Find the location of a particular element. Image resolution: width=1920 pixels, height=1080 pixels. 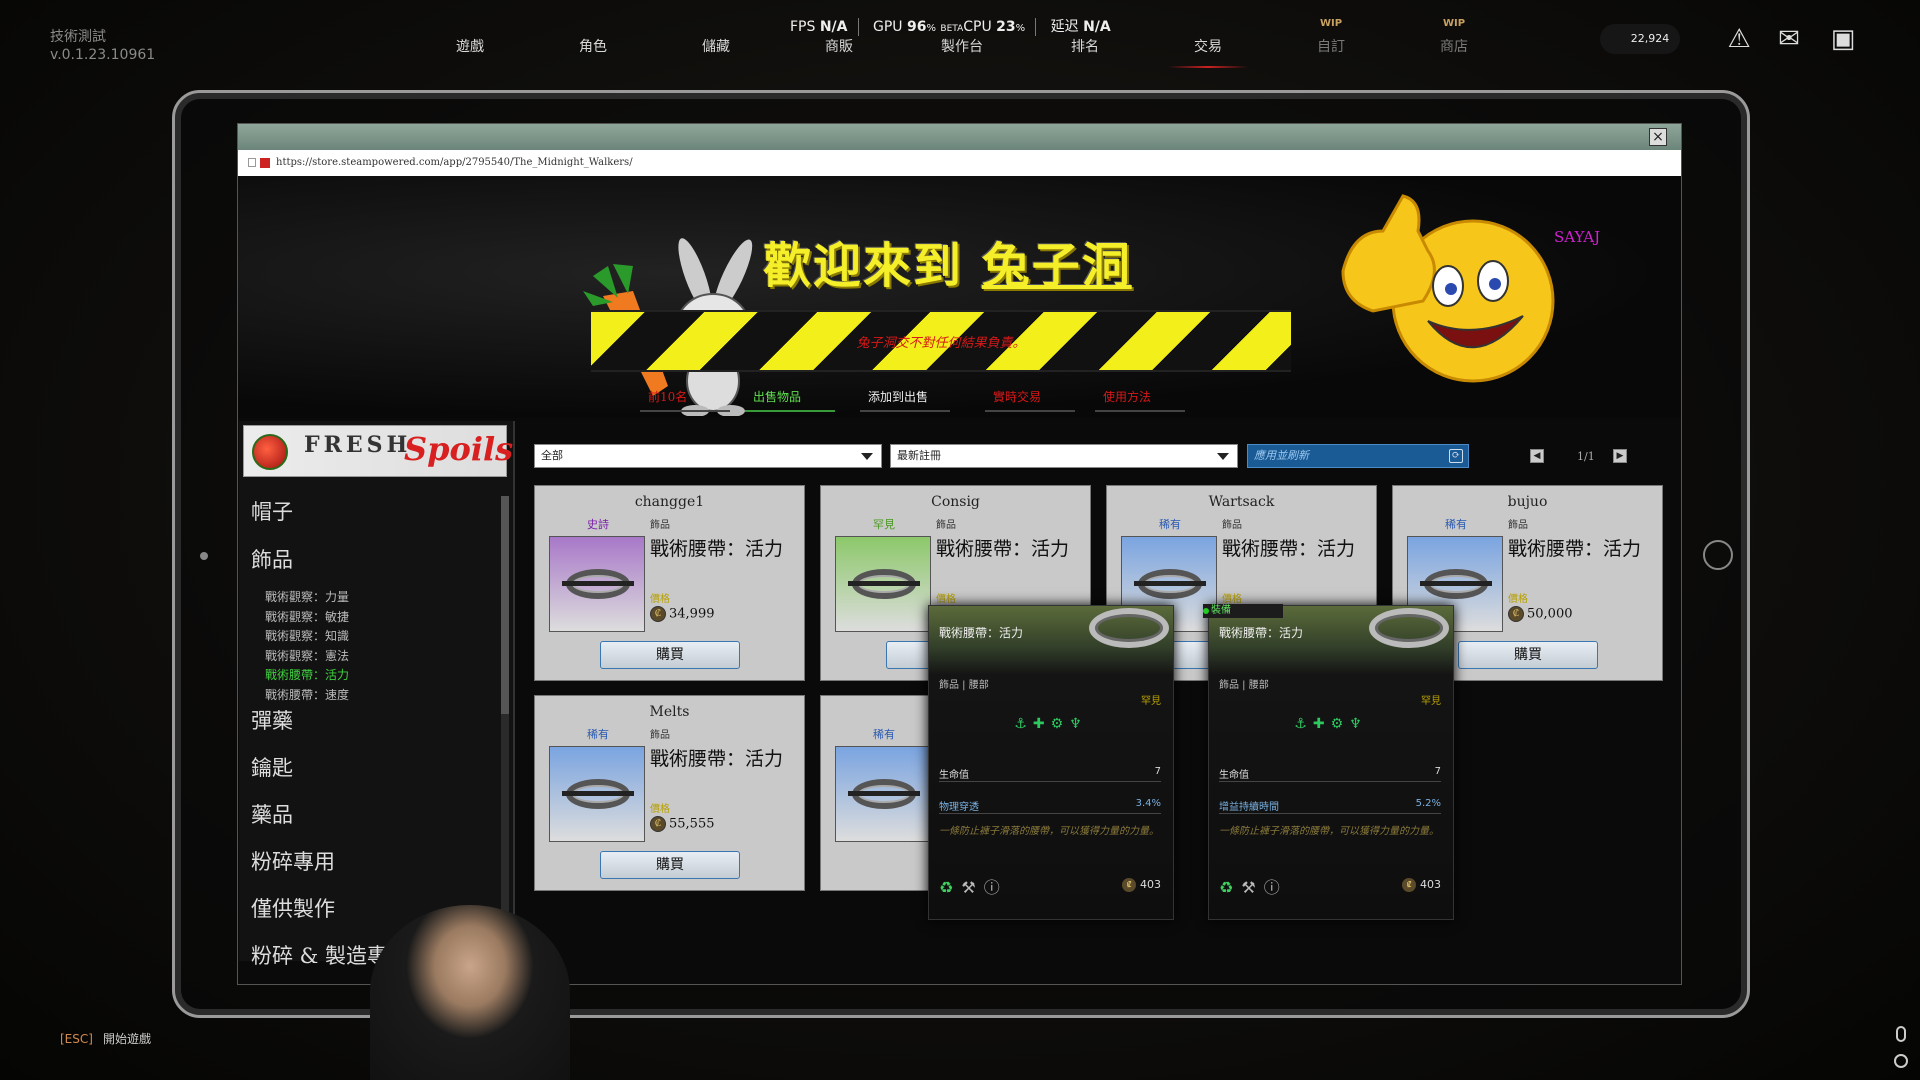

thumbs-up-smiley-icon is located at coordinates (1448, 288).